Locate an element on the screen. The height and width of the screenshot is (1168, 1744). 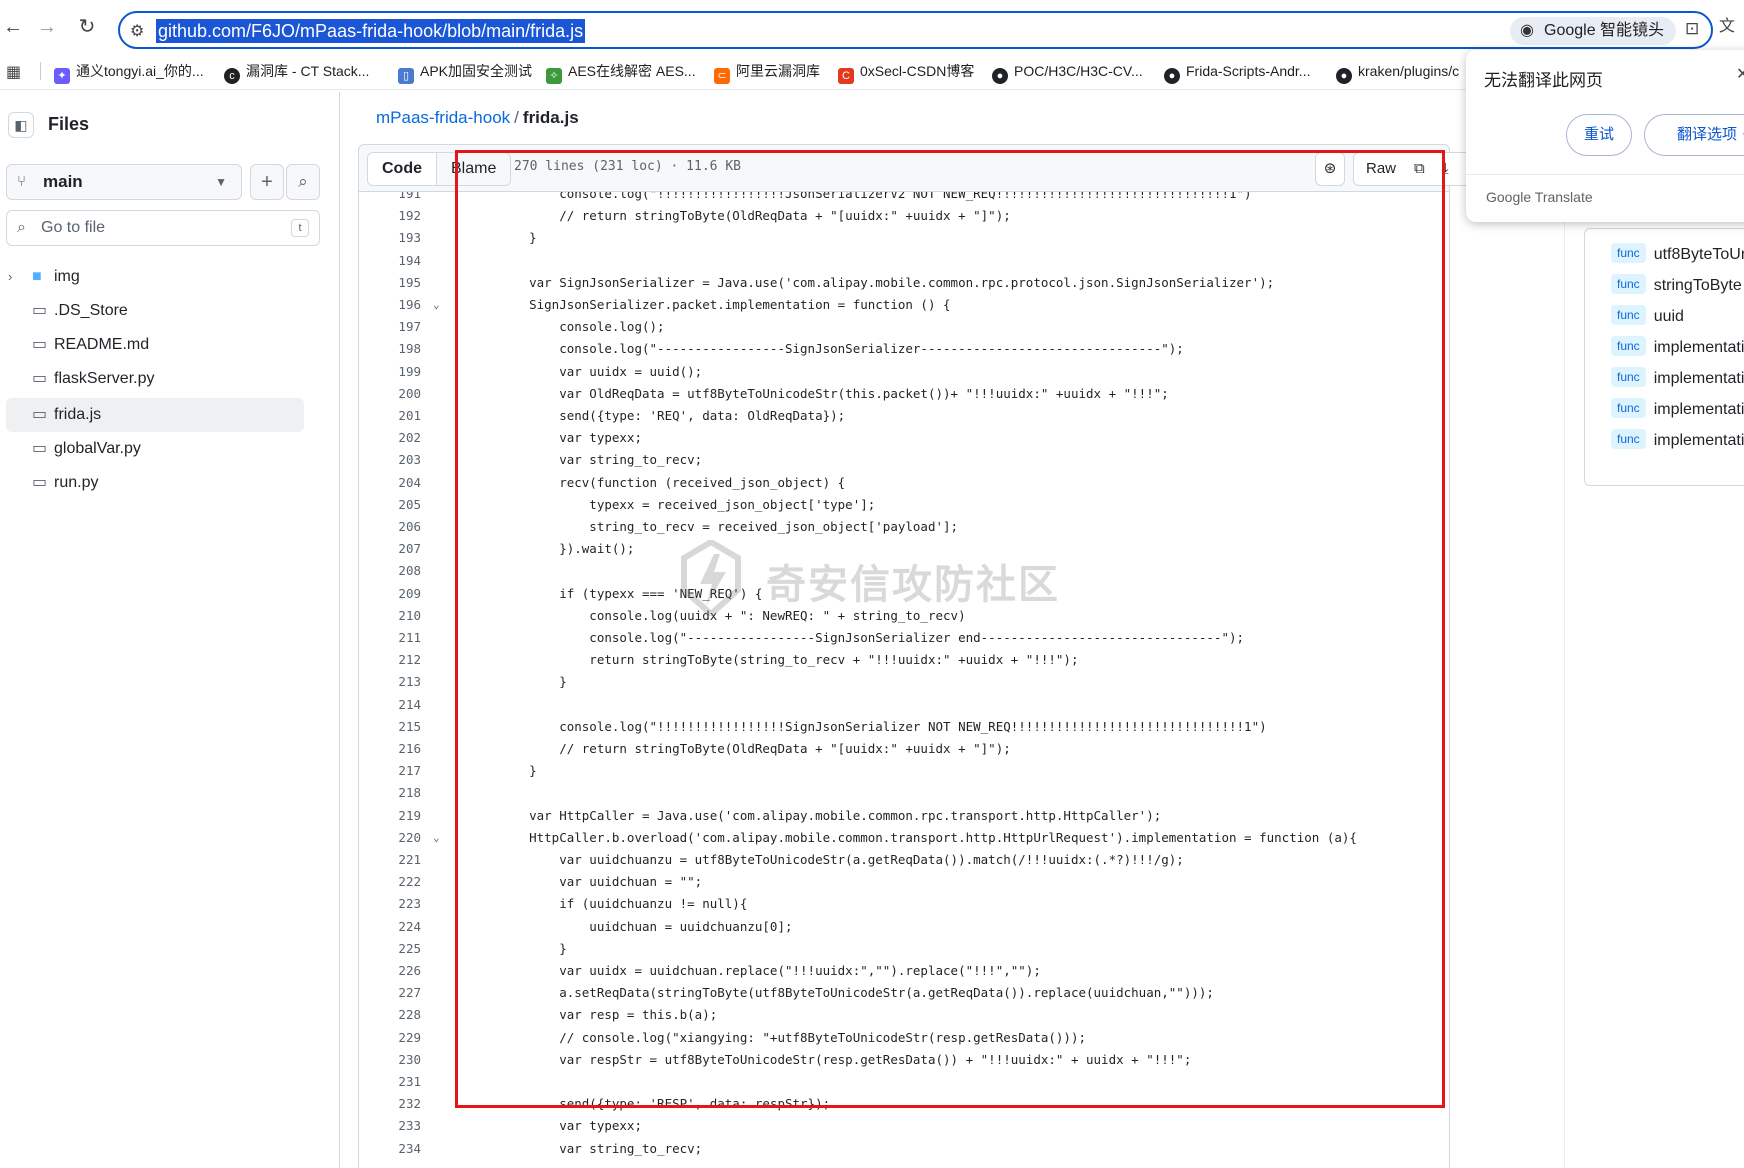
line-number: 220 is located at coordinates (390, 838).